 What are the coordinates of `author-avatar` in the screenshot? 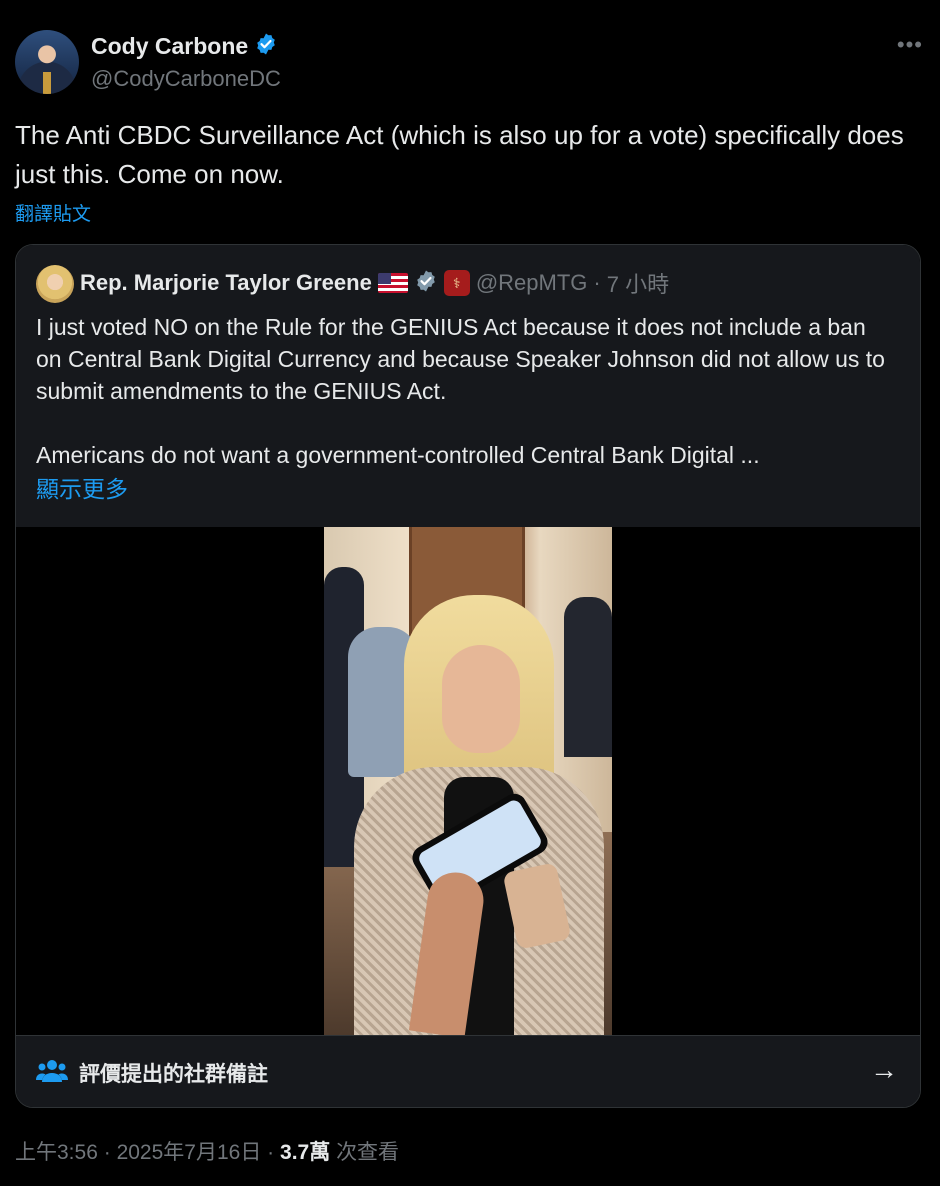 It's located at (47, 62).